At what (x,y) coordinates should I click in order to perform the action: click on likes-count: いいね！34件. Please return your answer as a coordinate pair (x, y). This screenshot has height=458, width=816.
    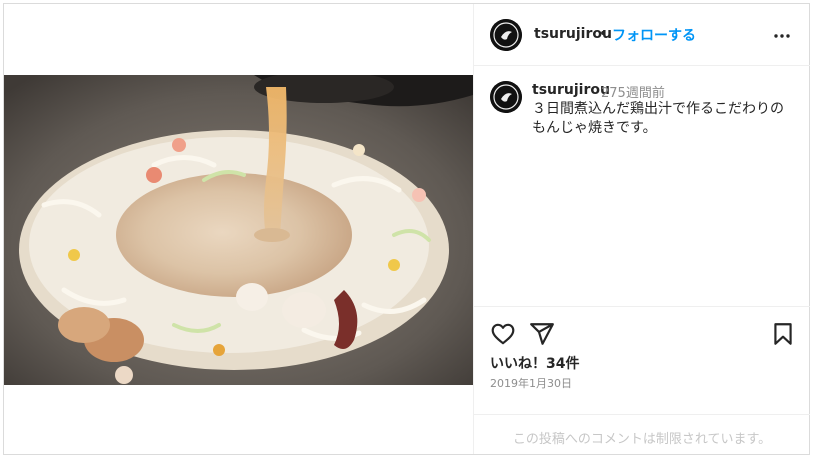
    Looking at the image, I should click on (534, 363).